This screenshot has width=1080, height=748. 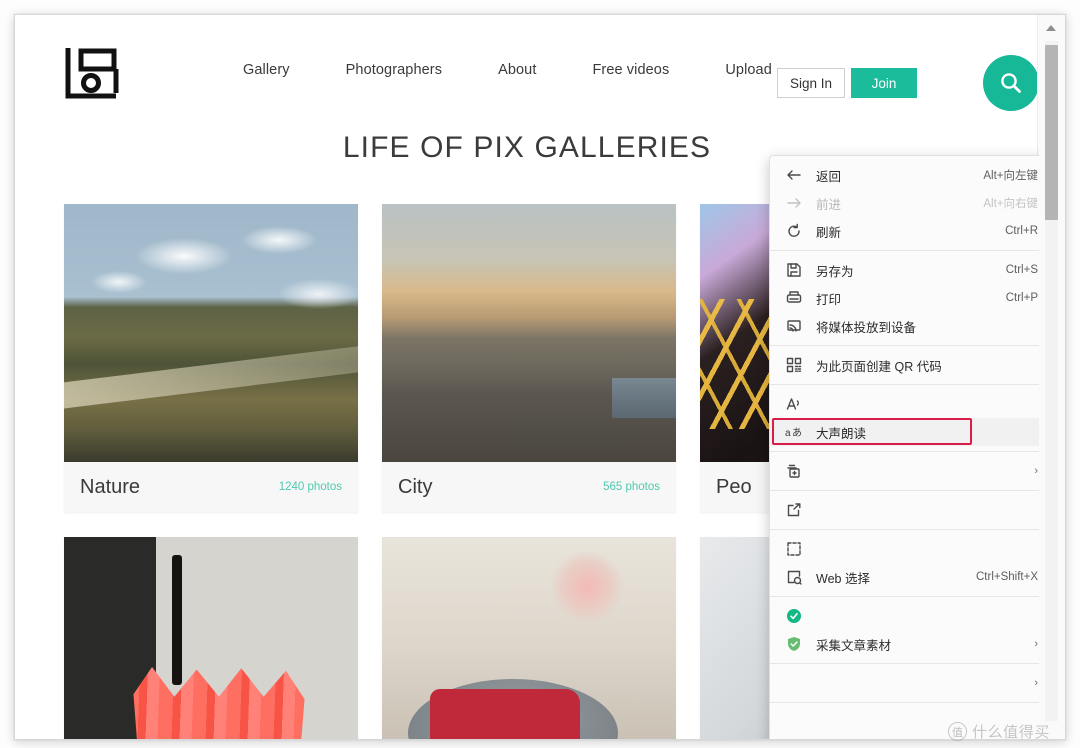 What do you see at coordinates (794, 231) in the screenshot?
I see `refresh-icon` at bounding box center [794, 231].